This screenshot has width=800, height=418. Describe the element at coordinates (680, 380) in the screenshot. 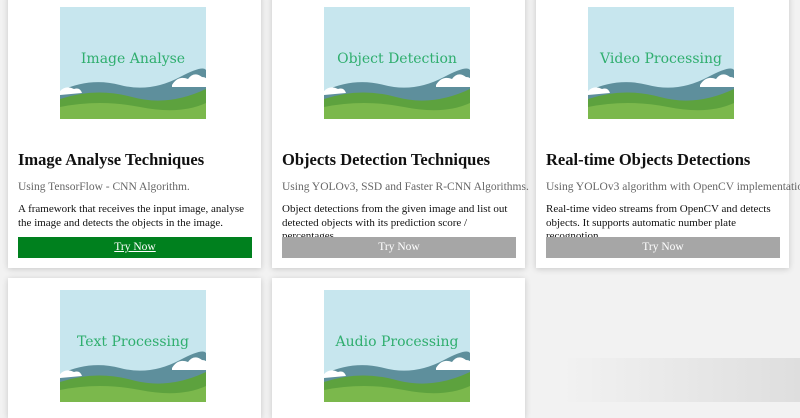

I see `bottom-right-shadow` at that location.